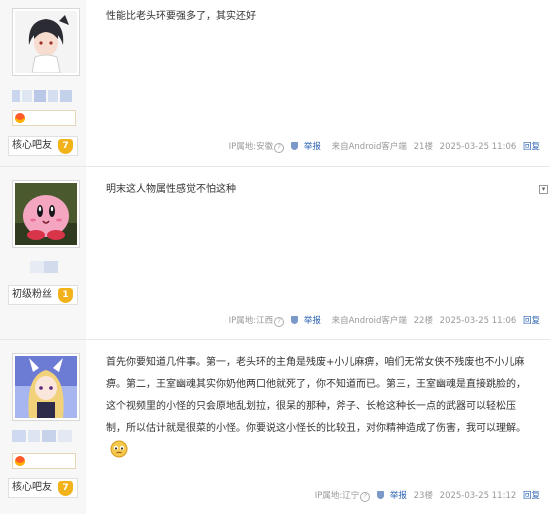 This screenshot has height=514, width=550. What do you see at coordinates (255, 321) in the screenshot?
I see `ip-location: IP属地:江西?` at bounding box center [255, 321].